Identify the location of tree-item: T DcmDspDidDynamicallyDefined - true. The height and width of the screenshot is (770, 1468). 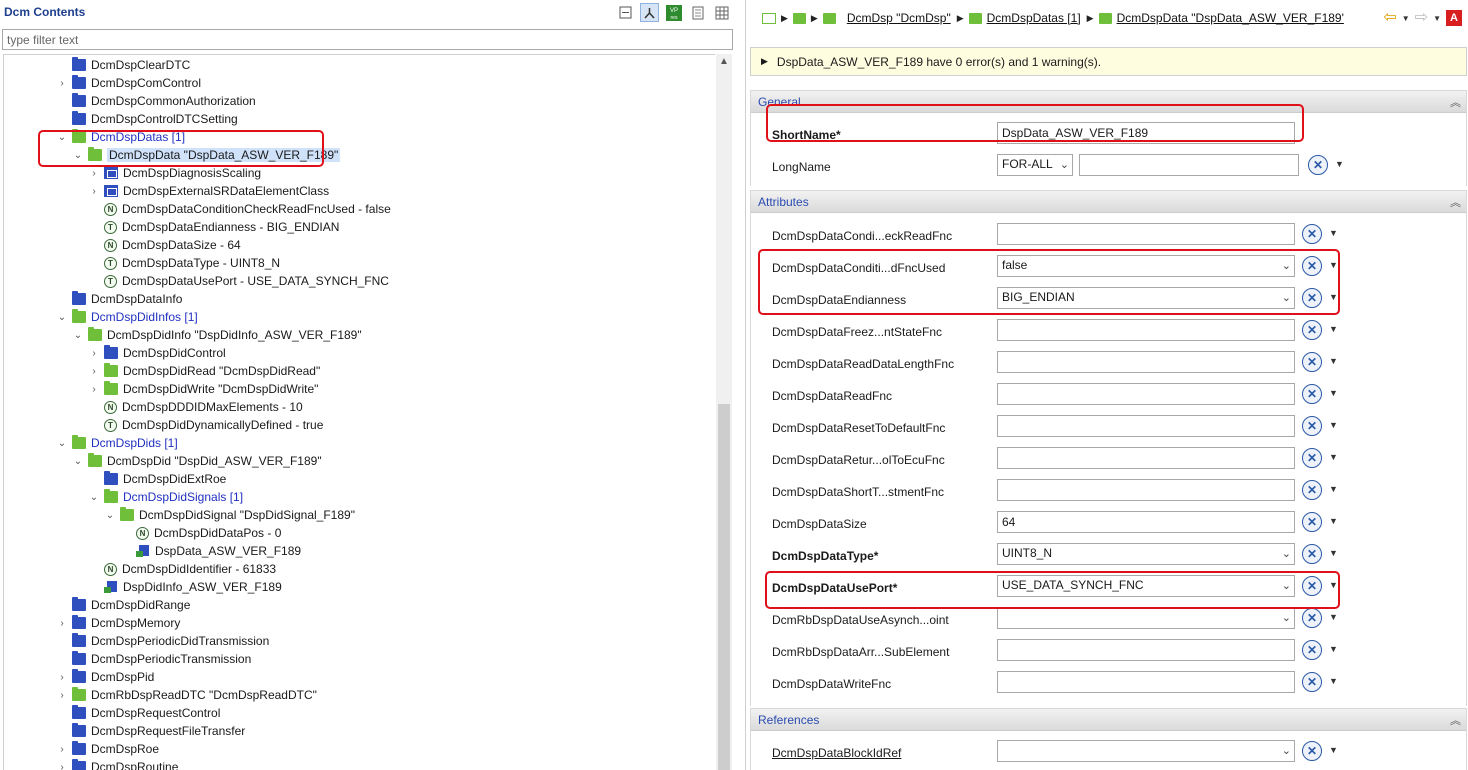
(205, 425).